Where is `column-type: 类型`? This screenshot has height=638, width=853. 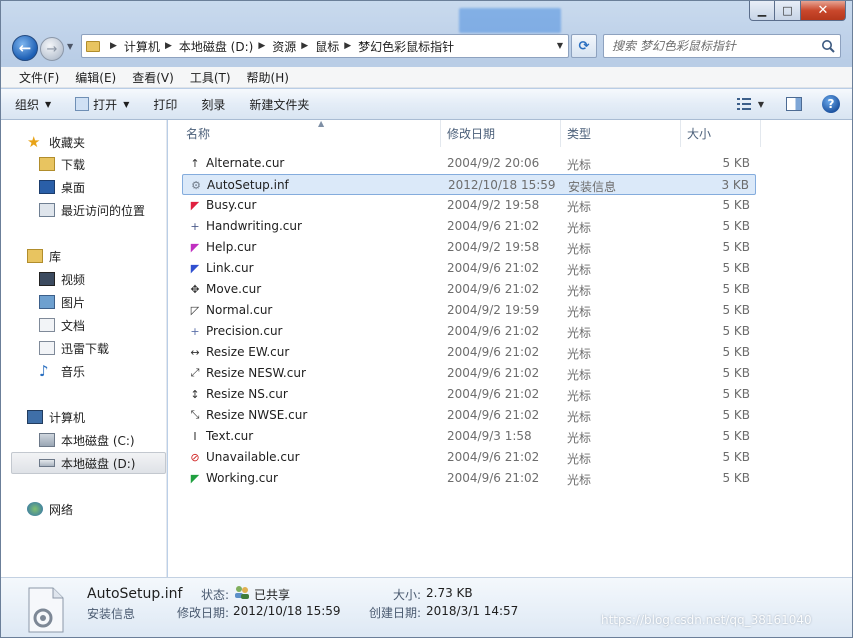 column-type: 类型 is located at coordinates (621, 133).